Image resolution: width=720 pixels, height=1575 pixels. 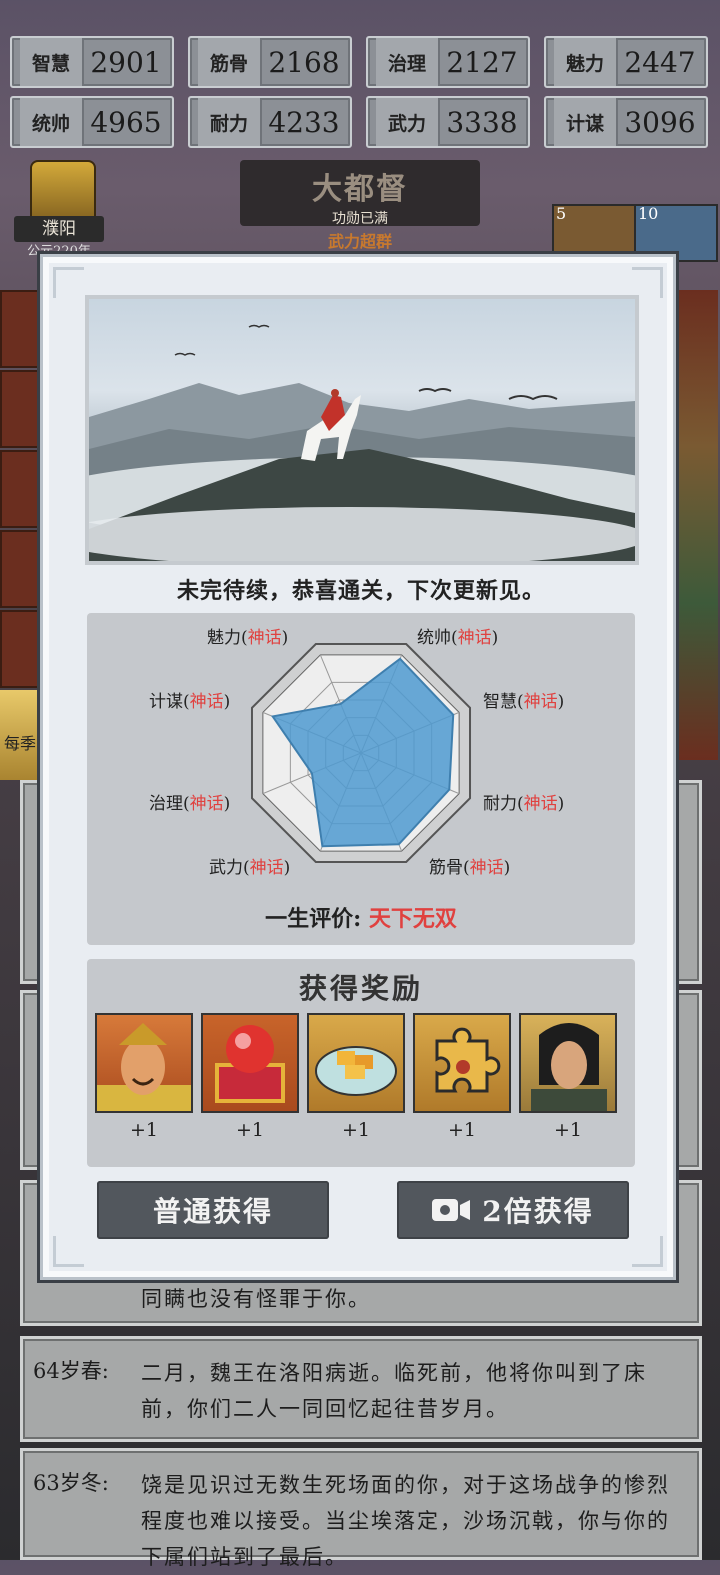 I want to click on stat-label: 筋骨, so click(x=230, y=62).